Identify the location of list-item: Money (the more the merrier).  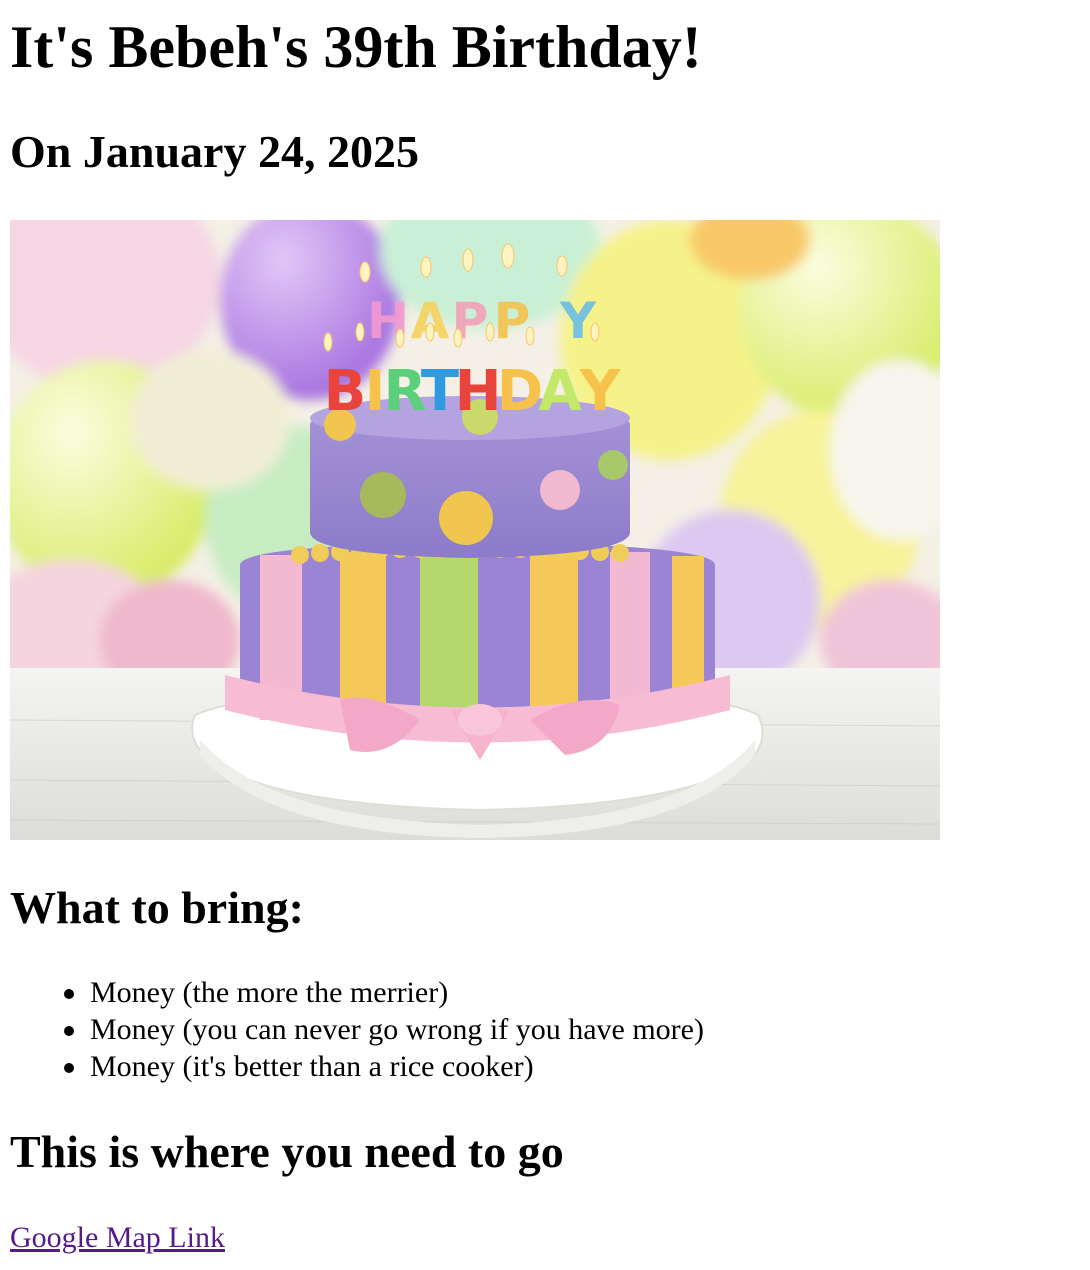
(384, 992).